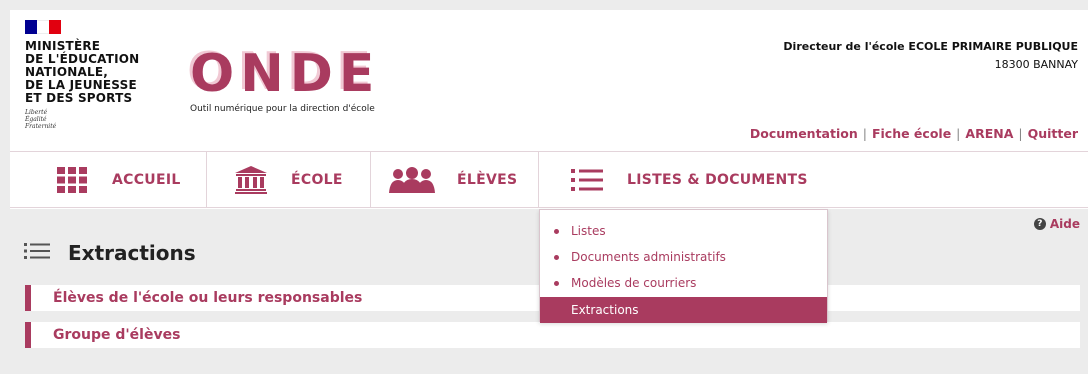 This screenshot has width=1088, height=374. What do you see at coordinates (43, 27) in the screenshot?
I see `french-flag-icon` at bounding box center [43, 27].